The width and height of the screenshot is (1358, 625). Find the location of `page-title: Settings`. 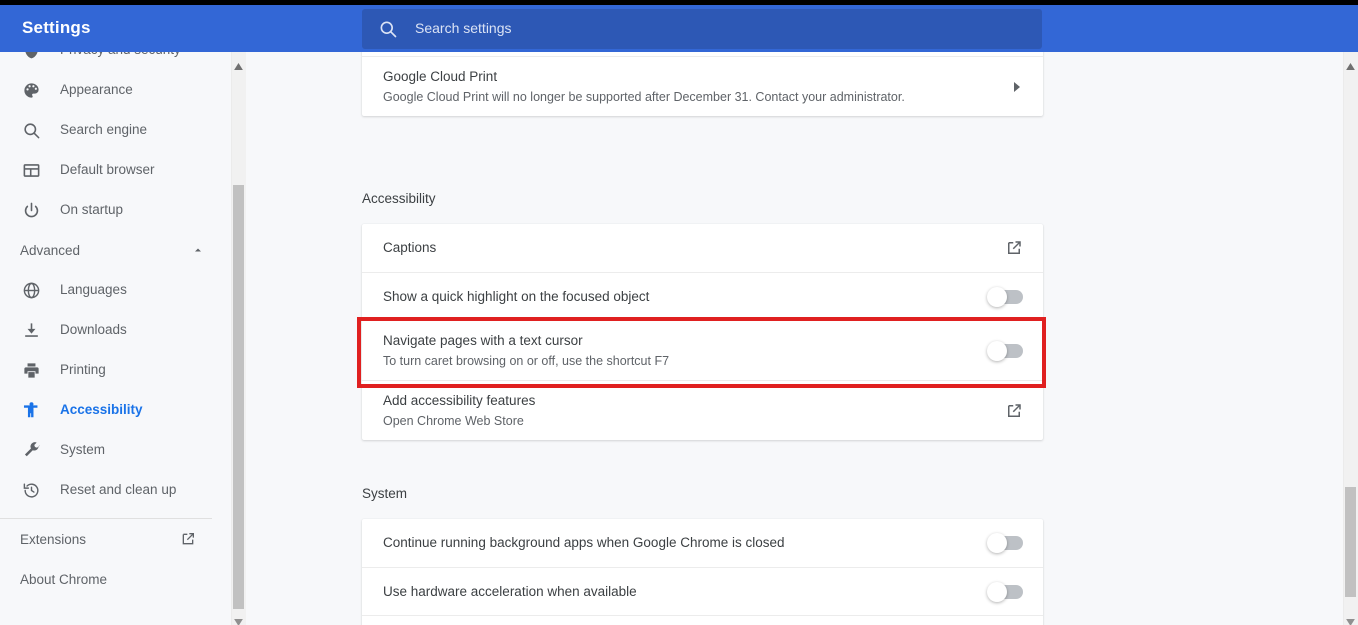

page-title: Settings is located at coordinates (56, 27).